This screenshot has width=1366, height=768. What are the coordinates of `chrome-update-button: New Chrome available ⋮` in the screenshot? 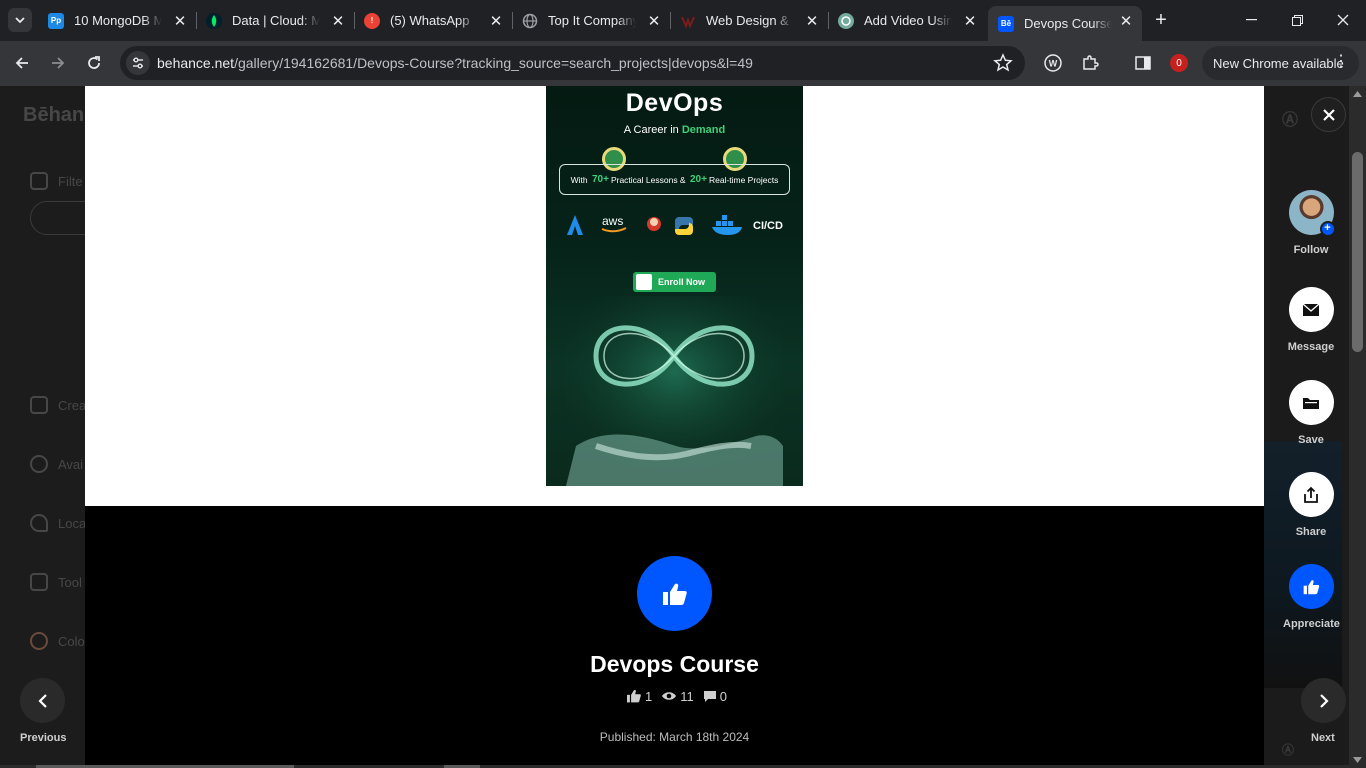 It's located at (1280, 63).